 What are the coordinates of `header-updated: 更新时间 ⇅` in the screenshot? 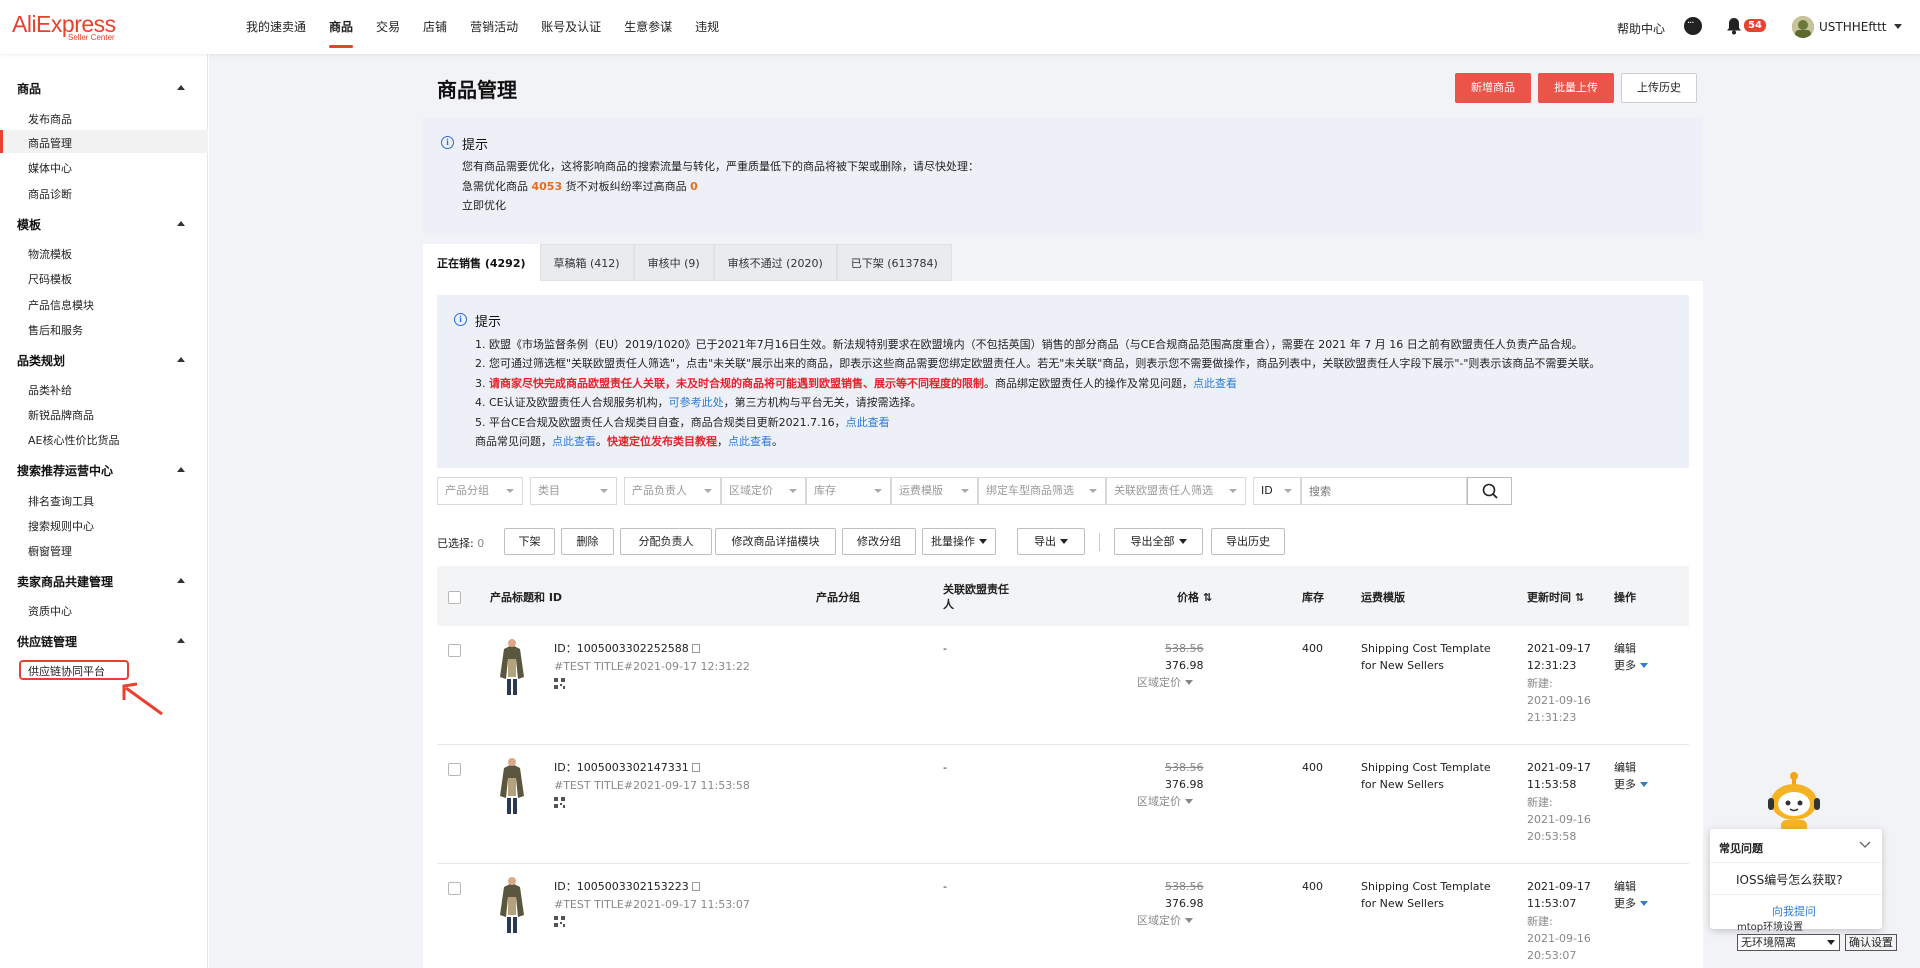 It's located at (1555, 597).